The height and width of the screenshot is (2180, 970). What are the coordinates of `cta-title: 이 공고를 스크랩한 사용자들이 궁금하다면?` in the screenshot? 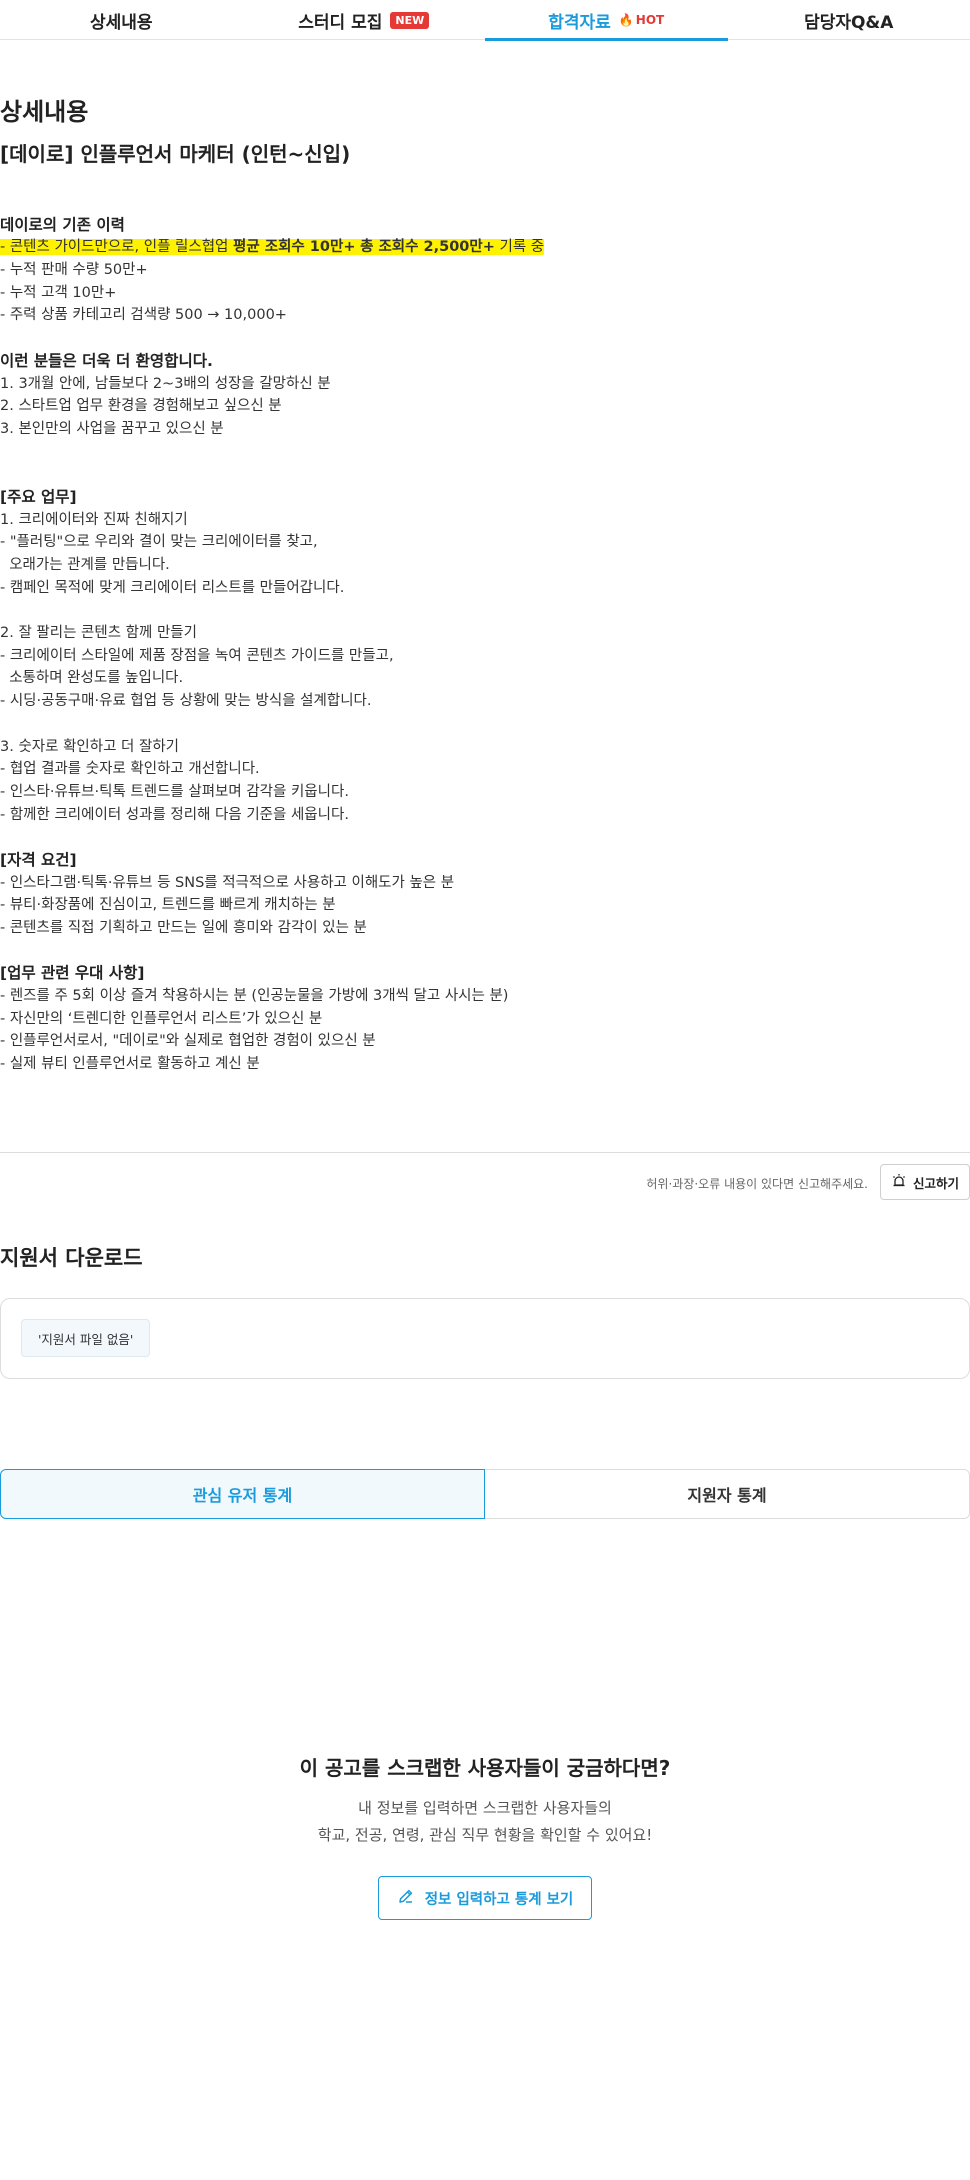 It's located at (485, 1768).